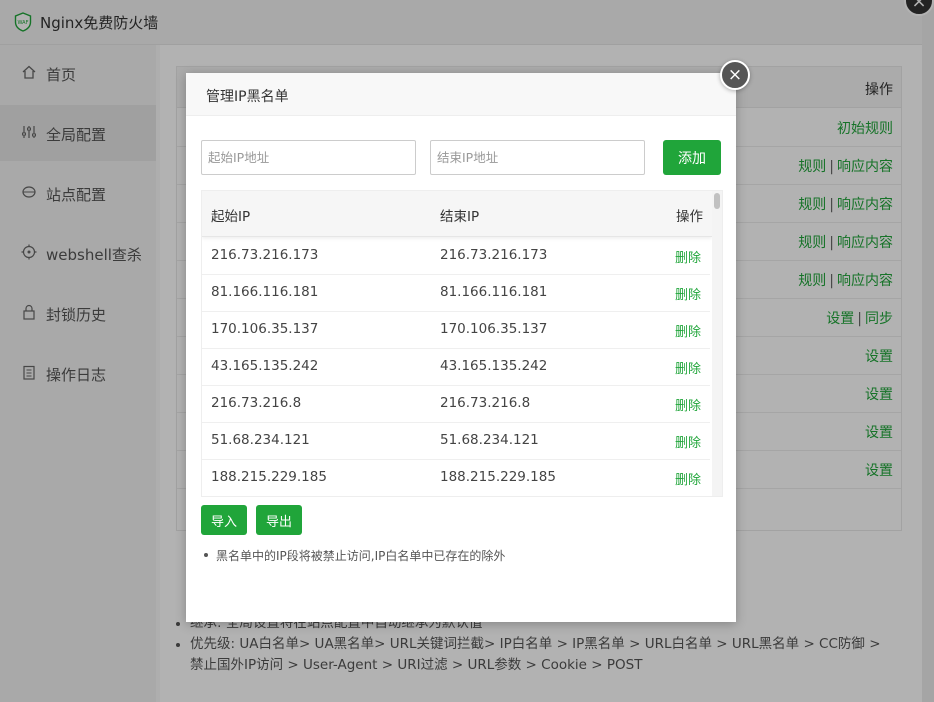 The width and height of the screenshot is (934, 702). I want to click on export-button: 导出, so click(279, 520).